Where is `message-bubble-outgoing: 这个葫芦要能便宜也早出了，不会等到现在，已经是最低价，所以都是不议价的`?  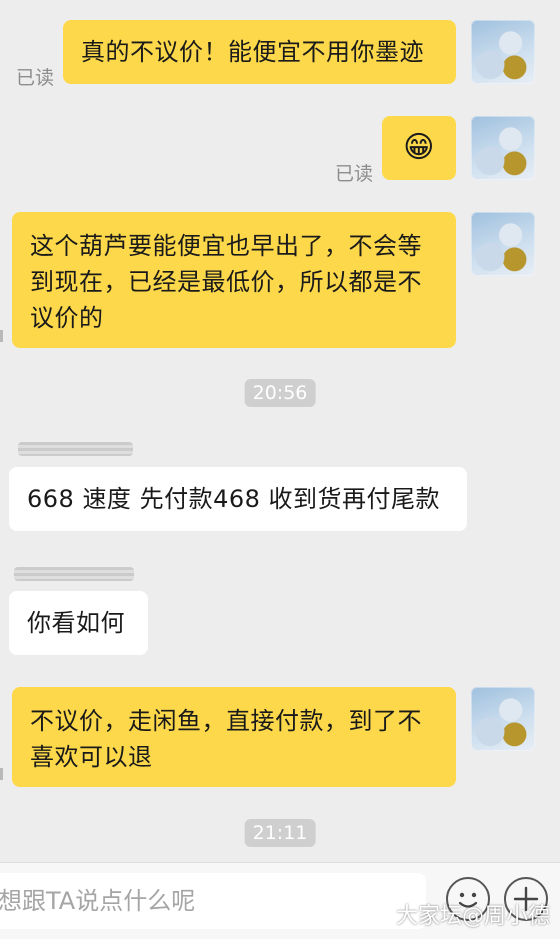
message-bubble-outgoing: 这个葫芦要能便宜也早出了，不会等到现在，已经是最低价，所以都是不议价的 is located at coordinates (234, 280).